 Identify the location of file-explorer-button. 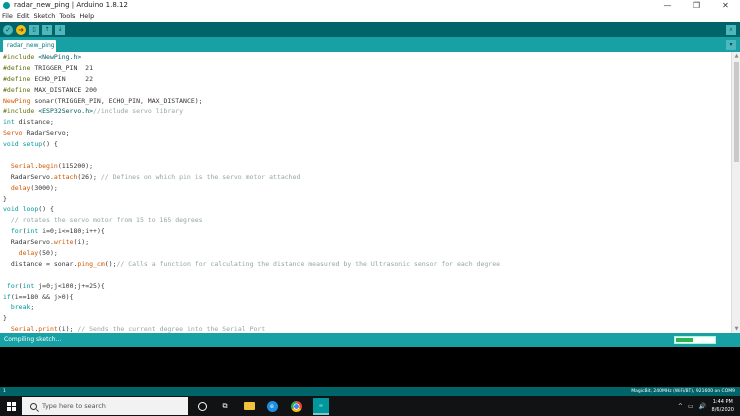
(249, 406).